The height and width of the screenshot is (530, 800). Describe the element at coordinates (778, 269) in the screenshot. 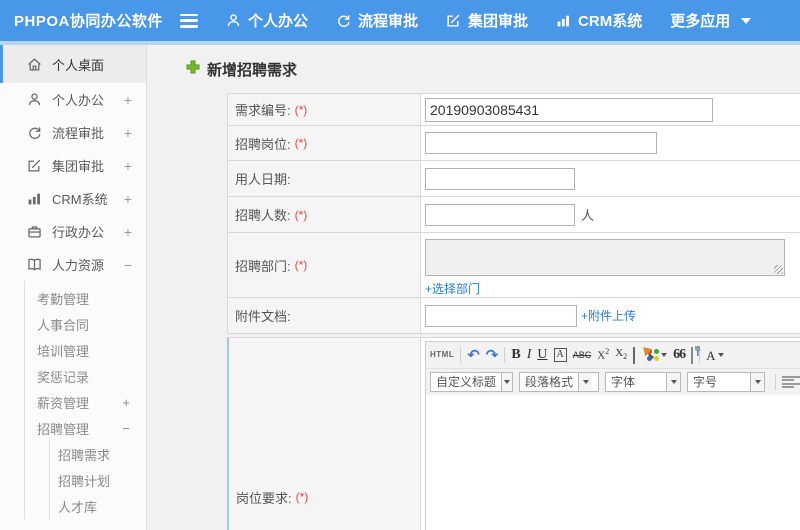

I see `resize-grip-icon` at that location.